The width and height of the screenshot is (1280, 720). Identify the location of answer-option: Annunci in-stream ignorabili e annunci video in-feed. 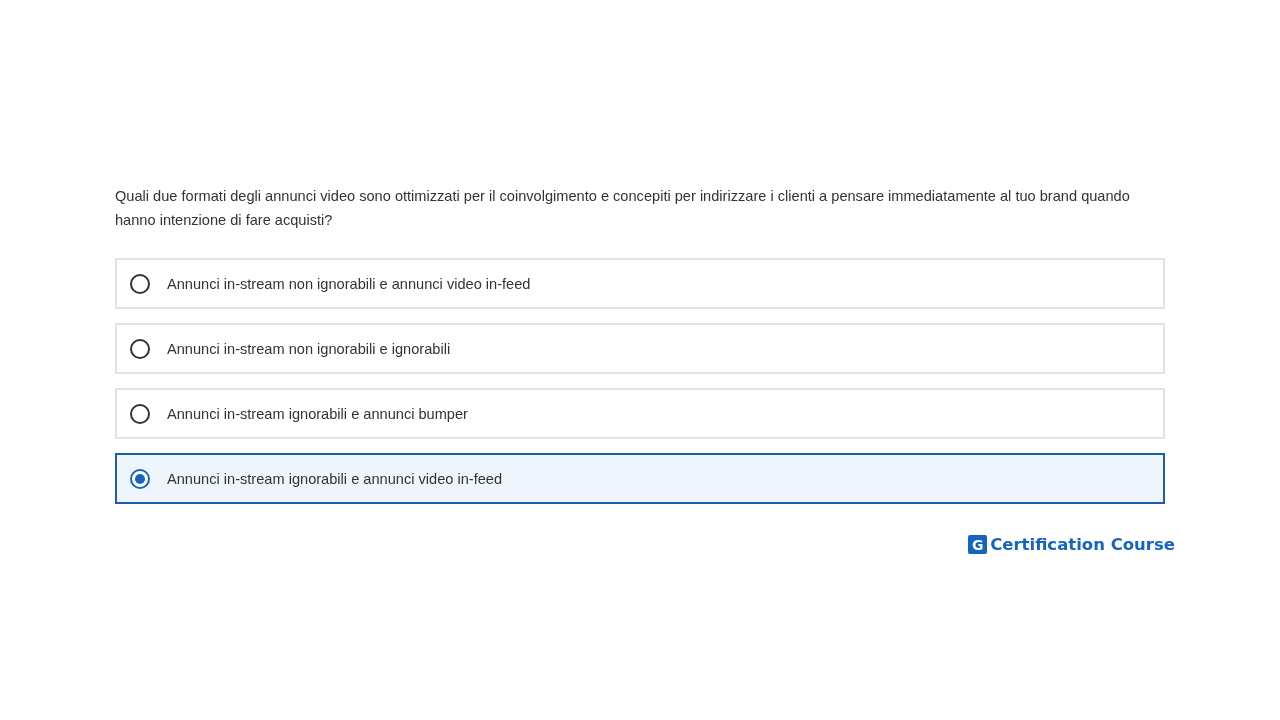
(640, 478).